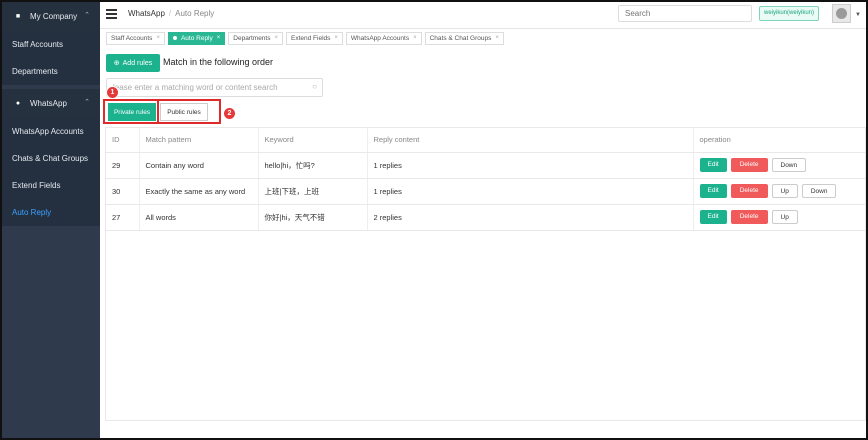 The height and width of the screenshot is (440, 868). Describe the element at coordinates (18, 16) in the screenshot. I see `building-icon: ■` at that location.